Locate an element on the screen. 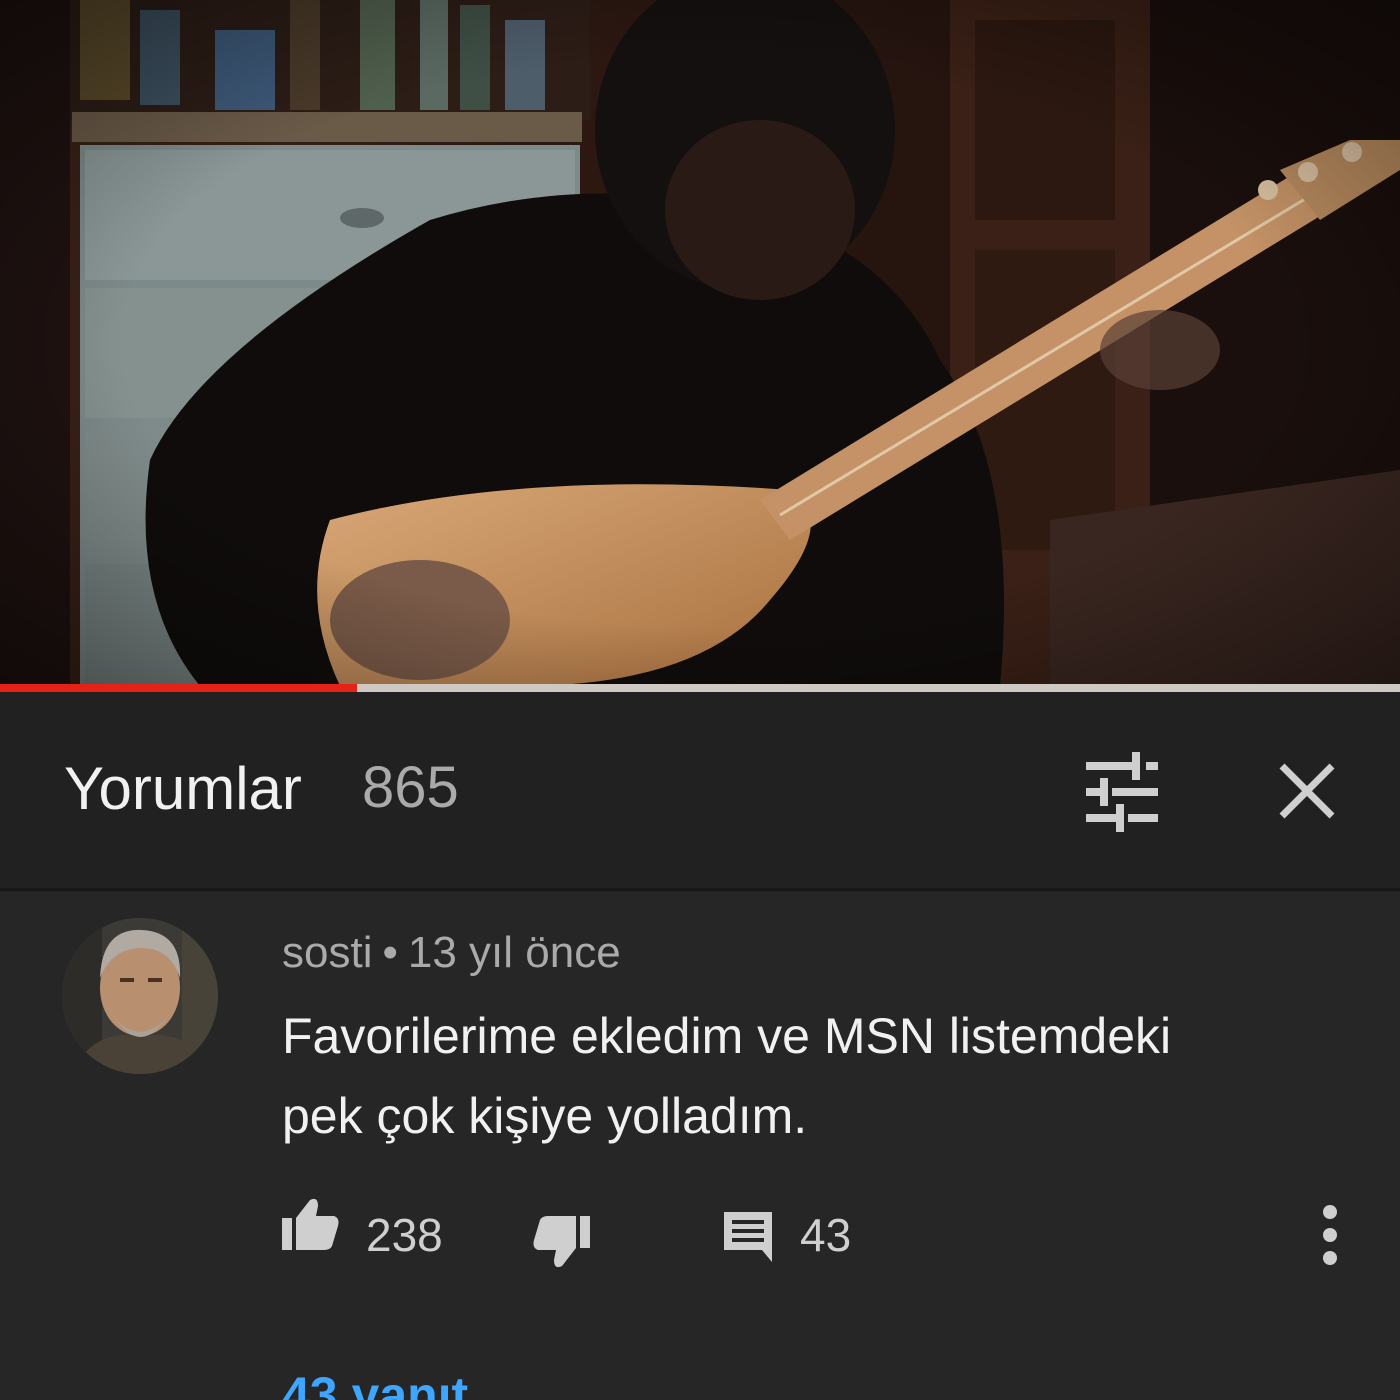  avatar is located at coordinates (140, 996).